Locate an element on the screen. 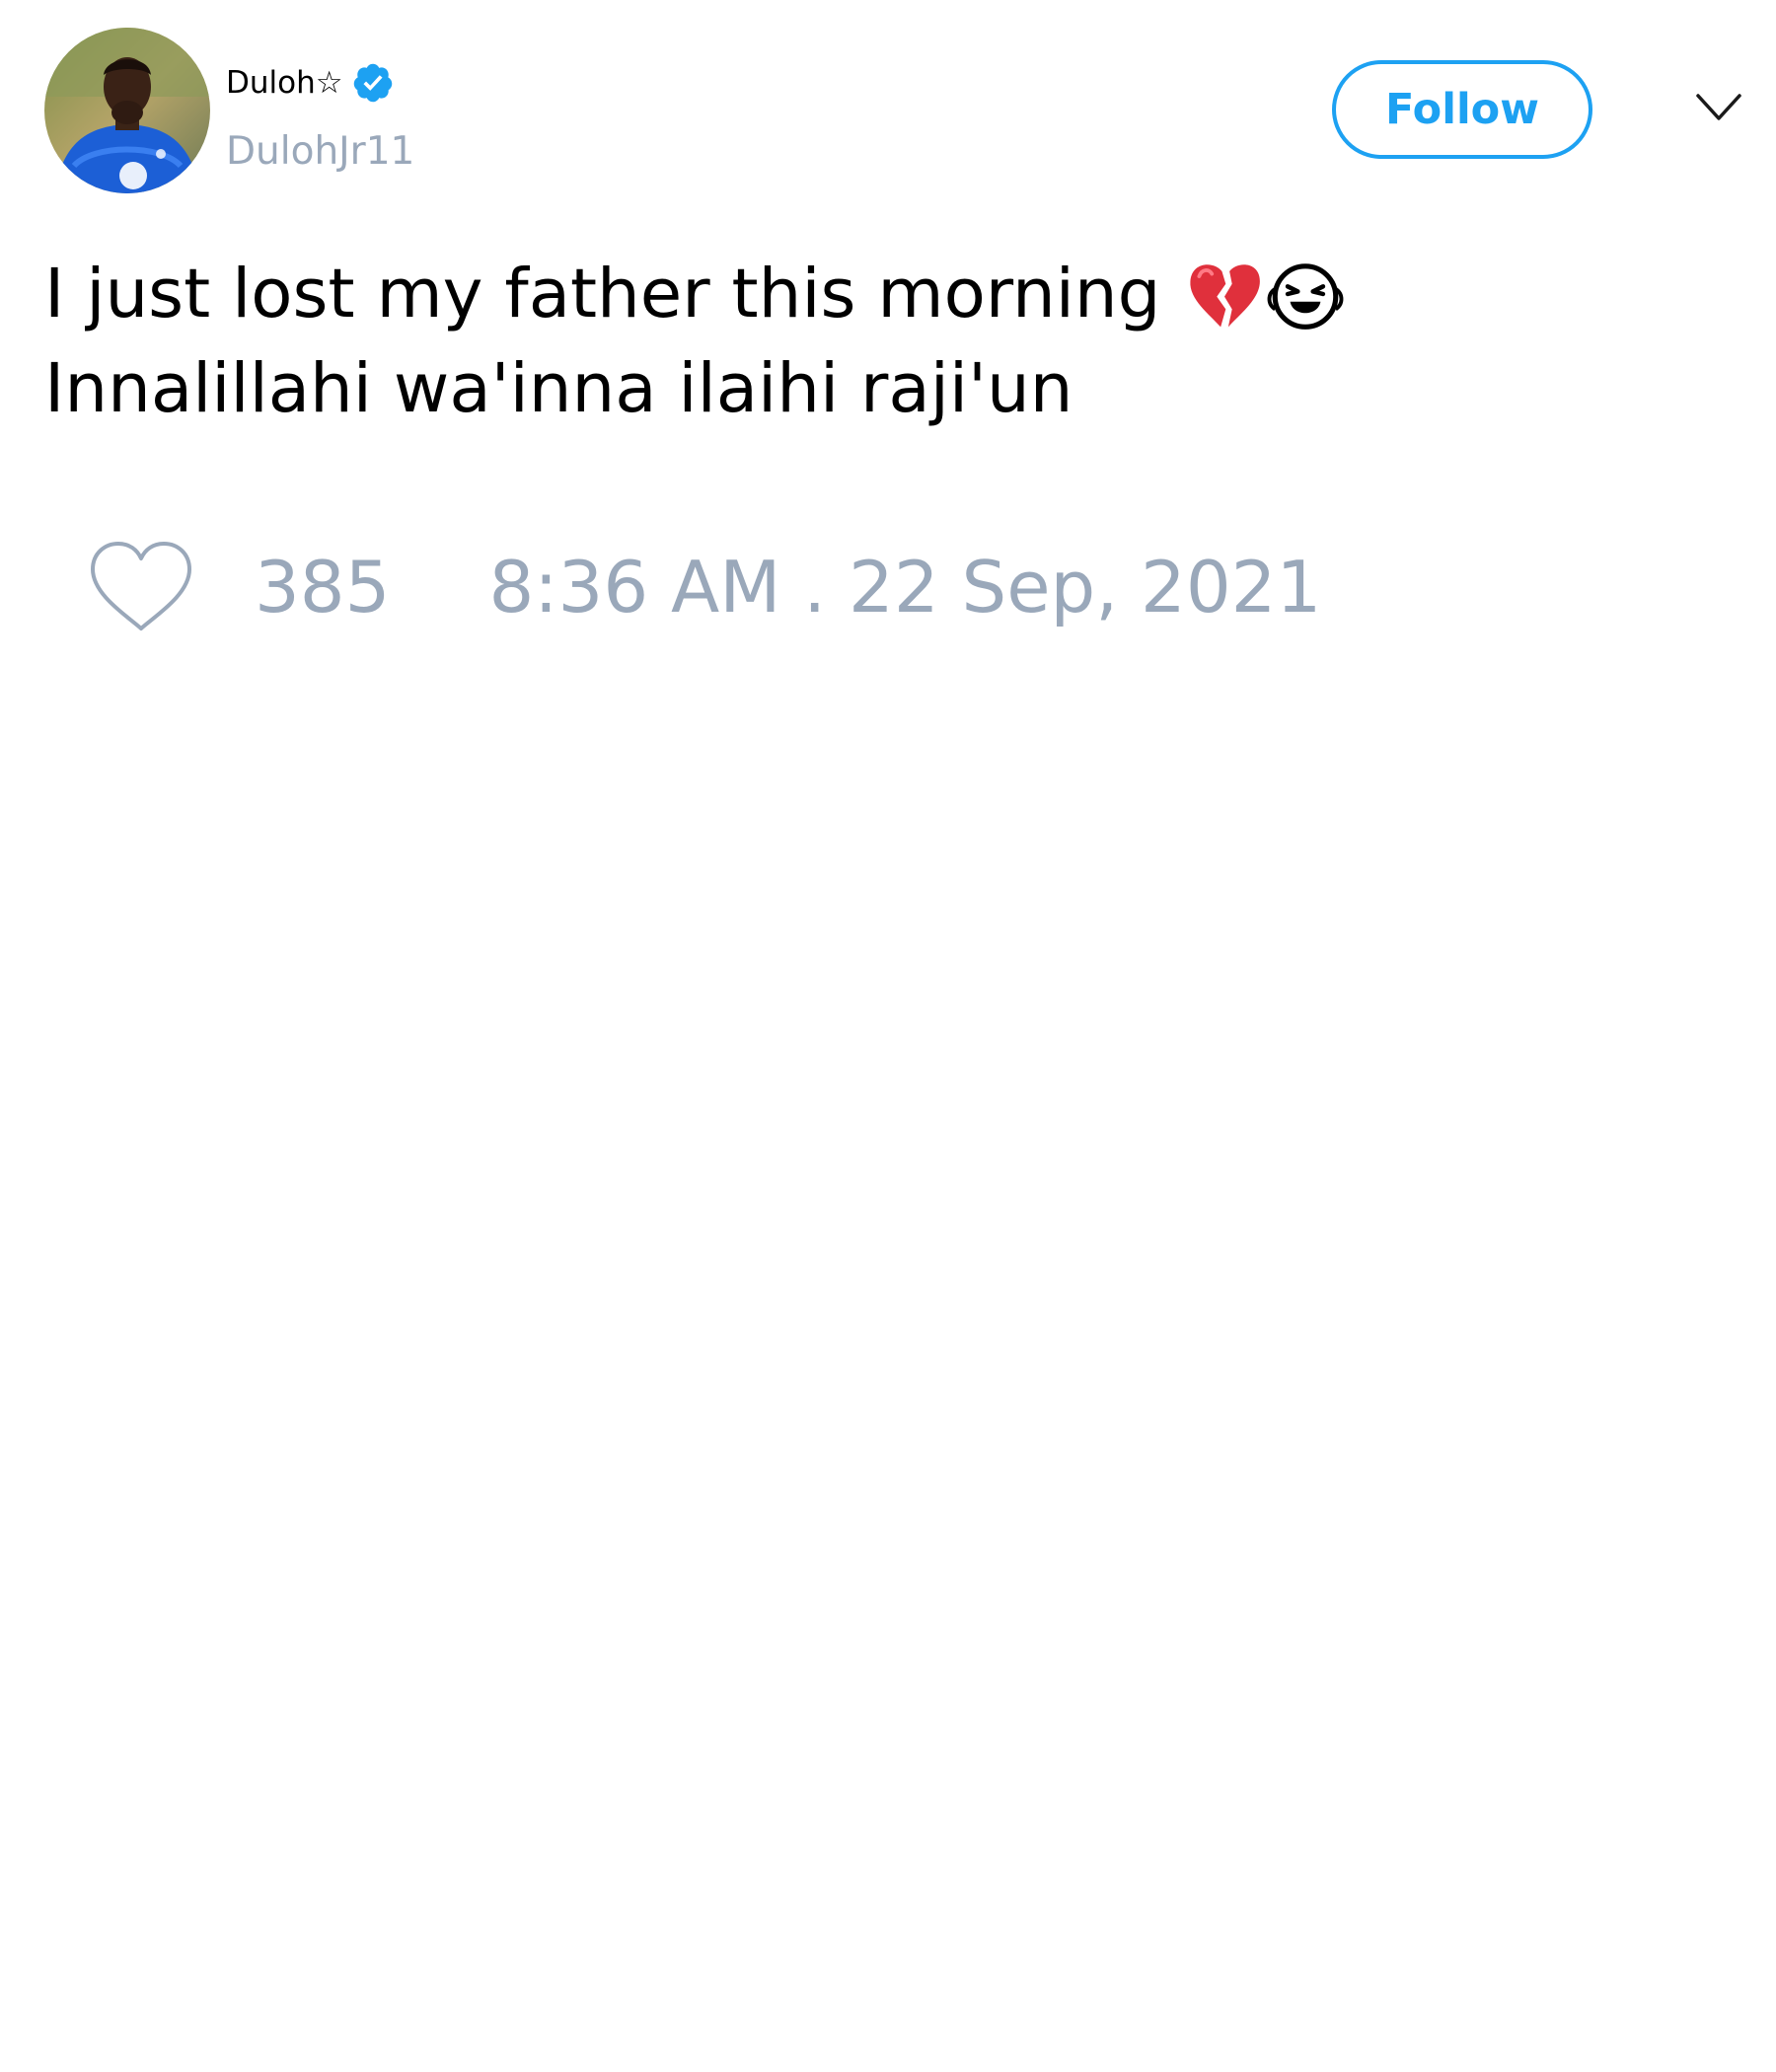  display-name: Duloh☆ is located at coordinates (285, 83).